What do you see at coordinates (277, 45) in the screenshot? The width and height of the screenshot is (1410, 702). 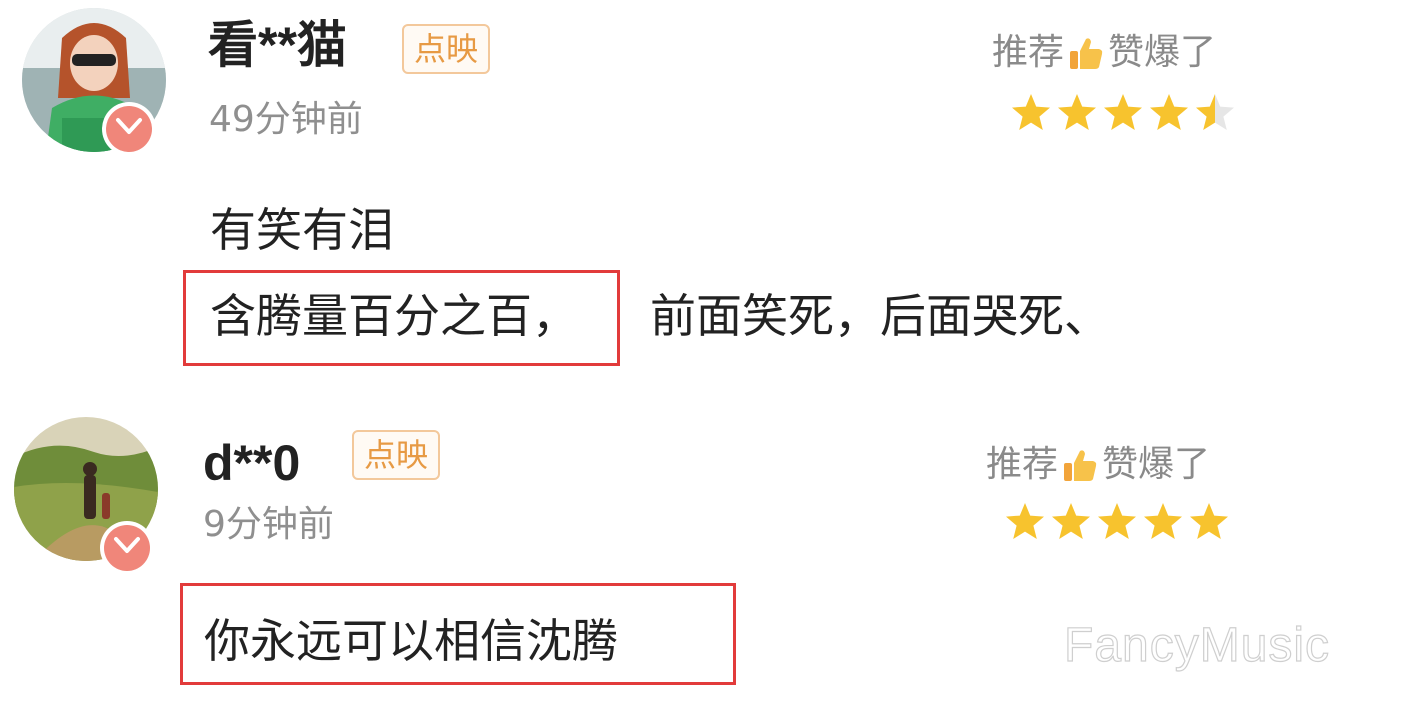 I see `username: 看**猫` at bounding box center [277, 45].